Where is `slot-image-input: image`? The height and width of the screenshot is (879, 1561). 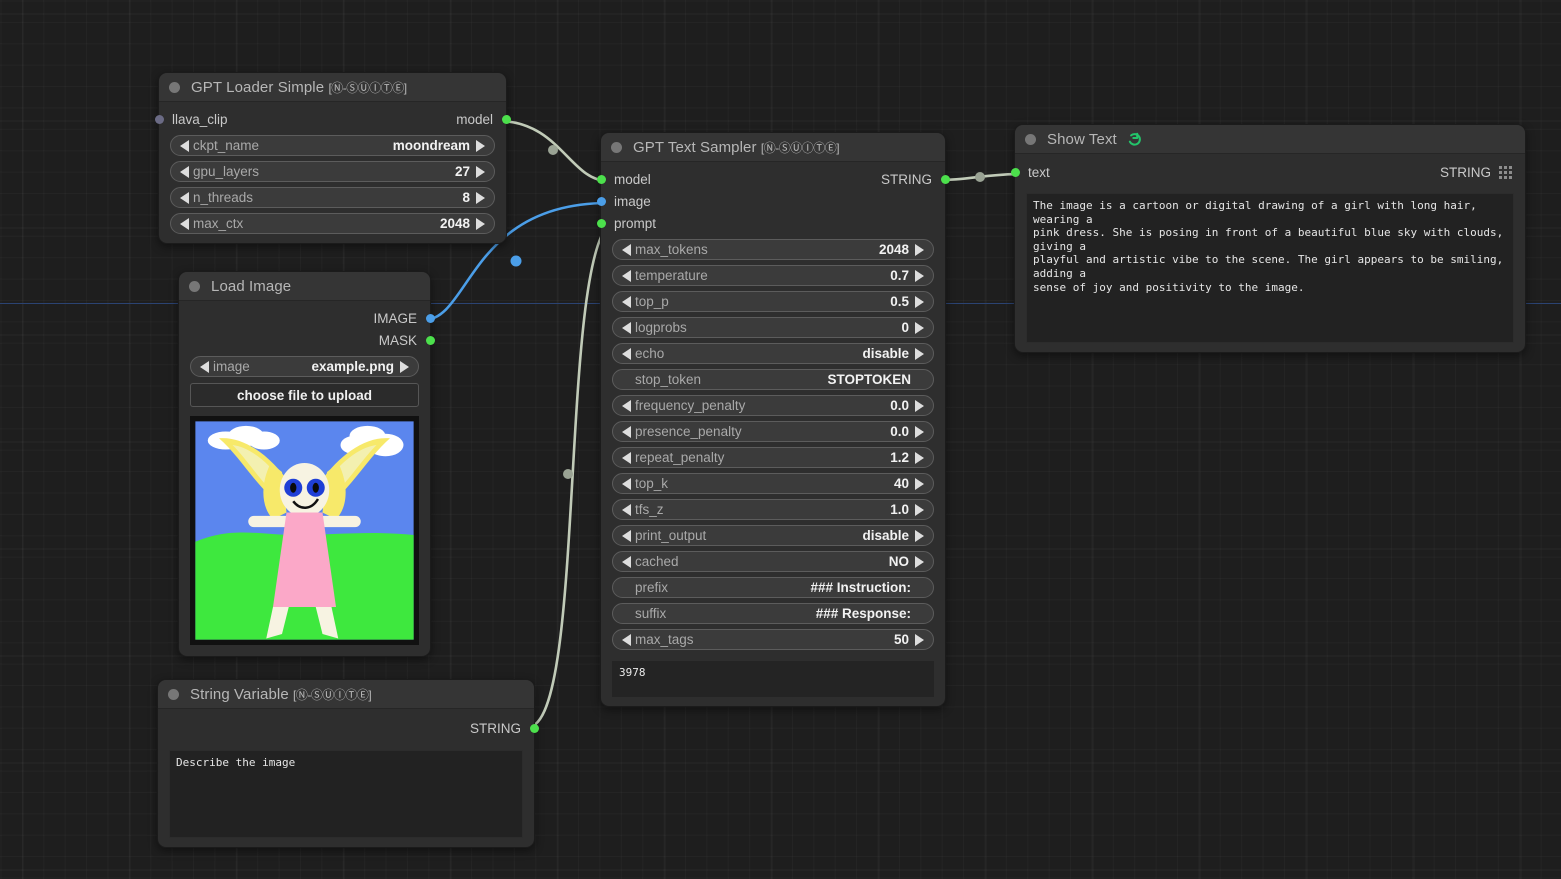 slot-image-input: image is located at coordinates (770, 201).